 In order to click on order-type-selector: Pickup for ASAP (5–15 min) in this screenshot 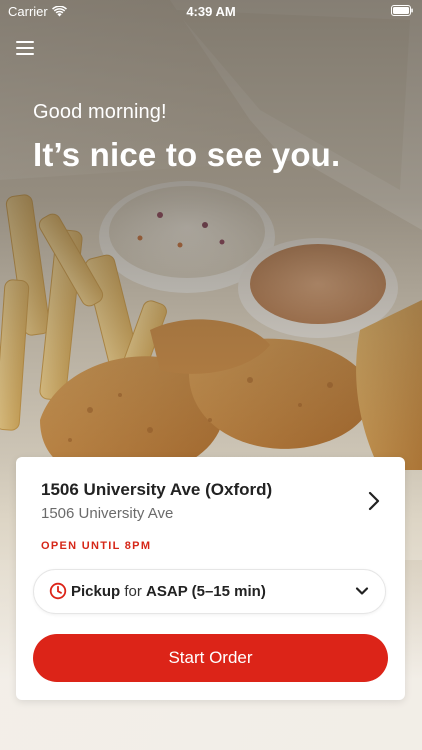, I will do `click(209, 591)`.